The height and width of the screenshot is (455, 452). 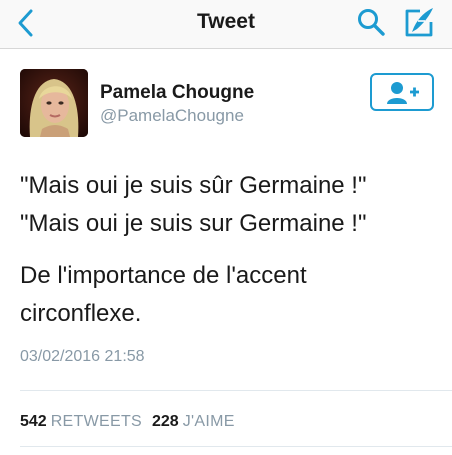 I want to click on follow-button, so click(x=402, y=92).